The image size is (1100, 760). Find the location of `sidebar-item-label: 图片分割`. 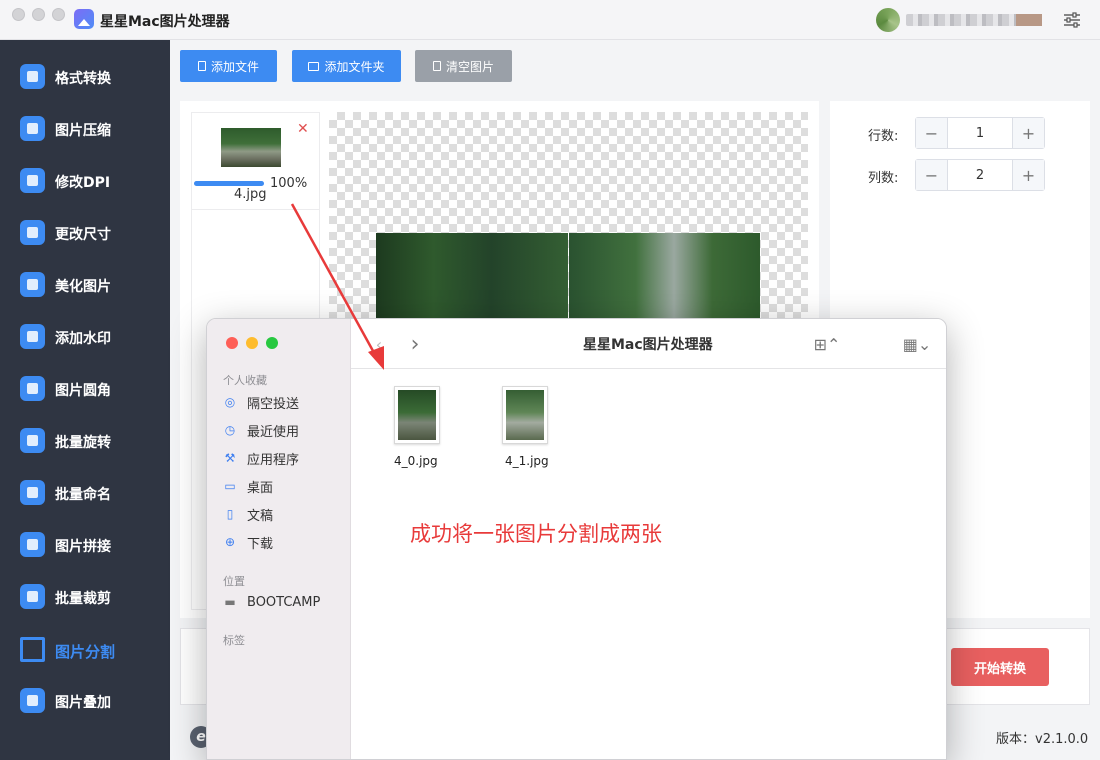

sidebar-item-label: 图片分割 is located at coordinates (85, 652).